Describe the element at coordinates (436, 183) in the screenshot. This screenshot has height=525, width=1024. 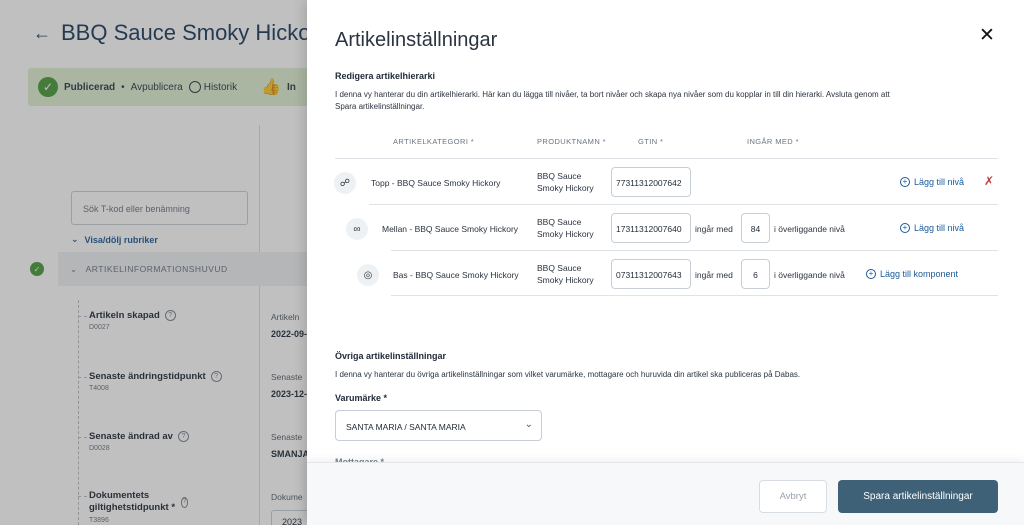
I see `row-category: Topp - BBQ Sauce Smoky Hickory` at that location.